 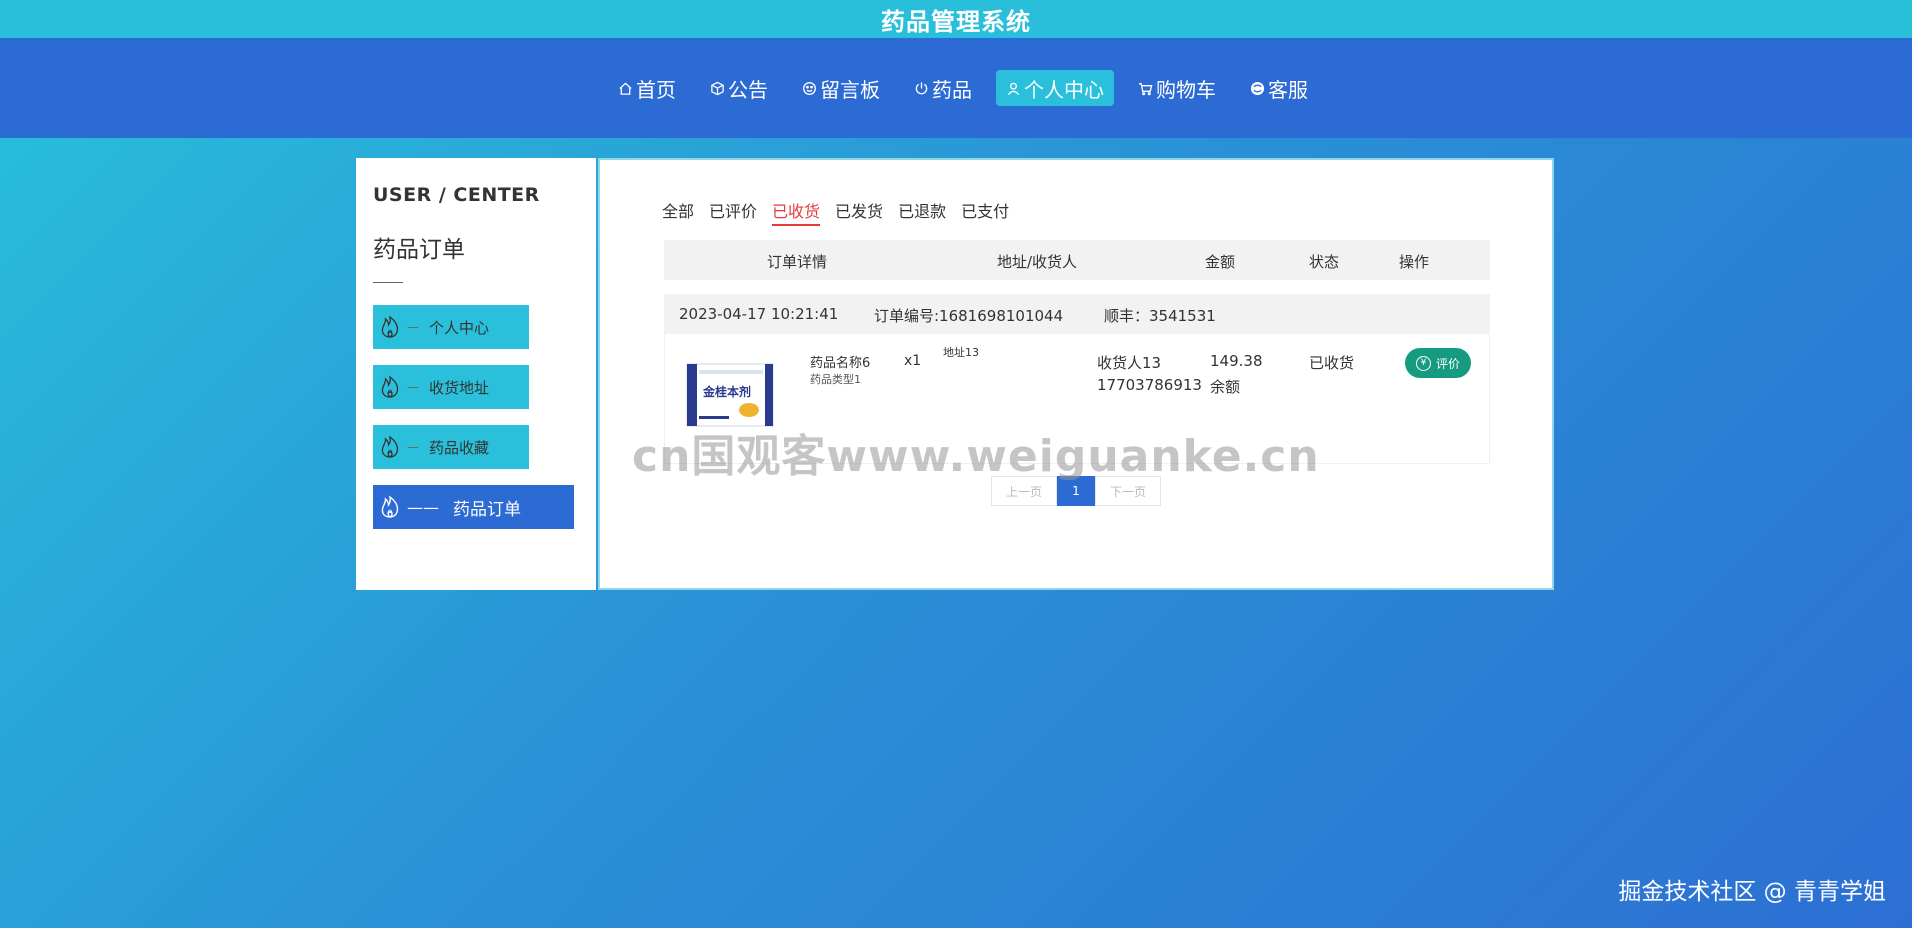 What do you see at coordinates (1225, 387) in the screenshot?
I see `payment-method: 余额` at bounding box center [1225, 387].